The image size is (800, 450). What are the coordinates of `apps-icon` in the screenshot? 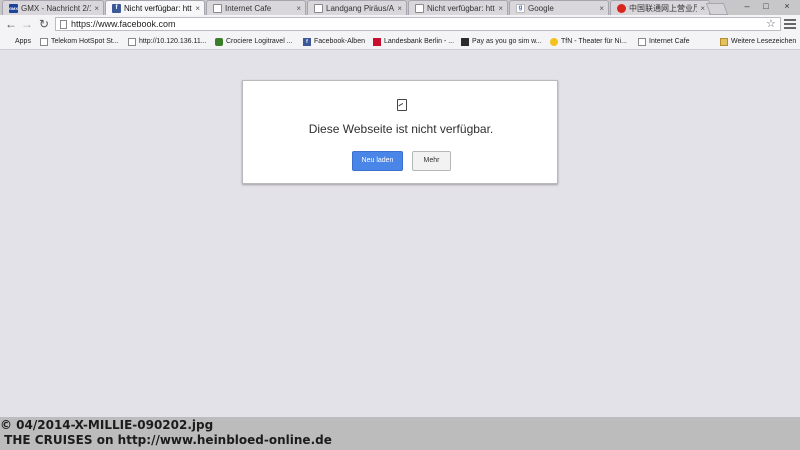 It's located at (8, 42).